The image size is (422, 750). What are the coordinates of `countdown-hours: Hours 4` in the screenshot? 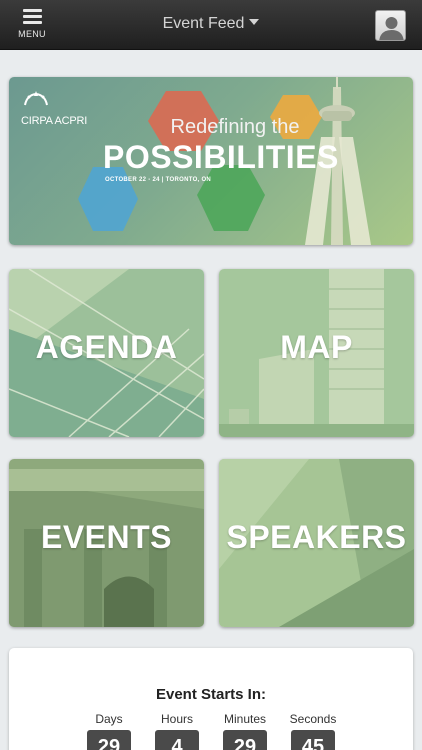 It's located at (177, 731).